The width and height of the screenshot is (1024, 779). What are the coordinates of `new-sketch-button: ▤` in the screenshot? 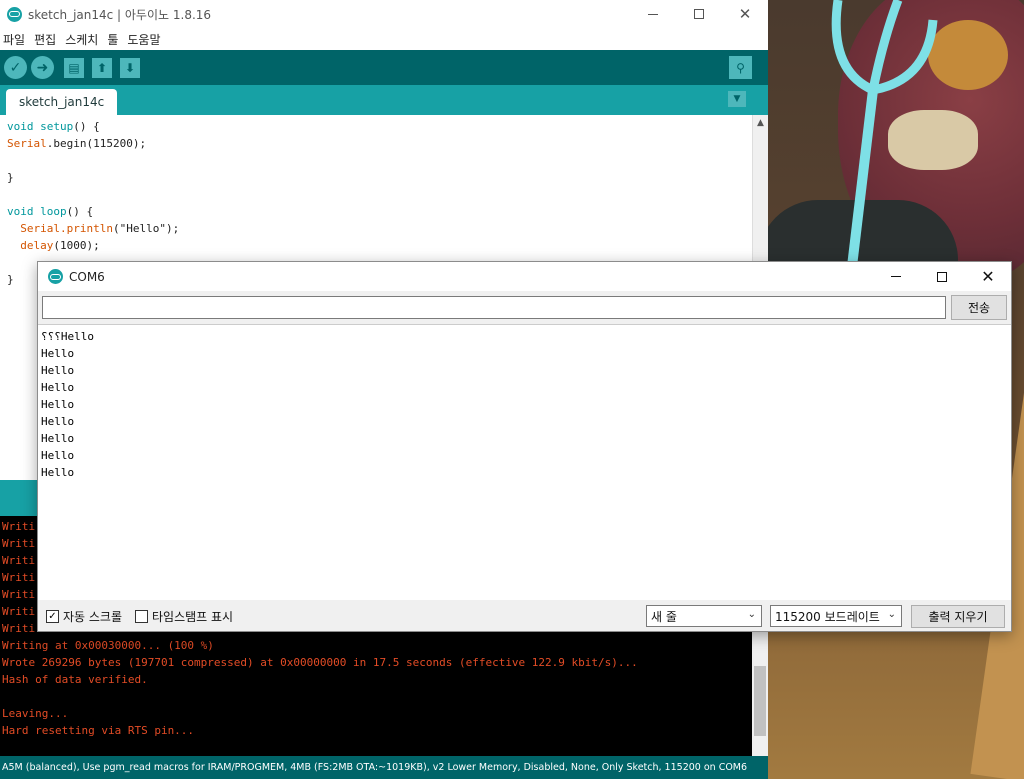 It's located at (74, 67).